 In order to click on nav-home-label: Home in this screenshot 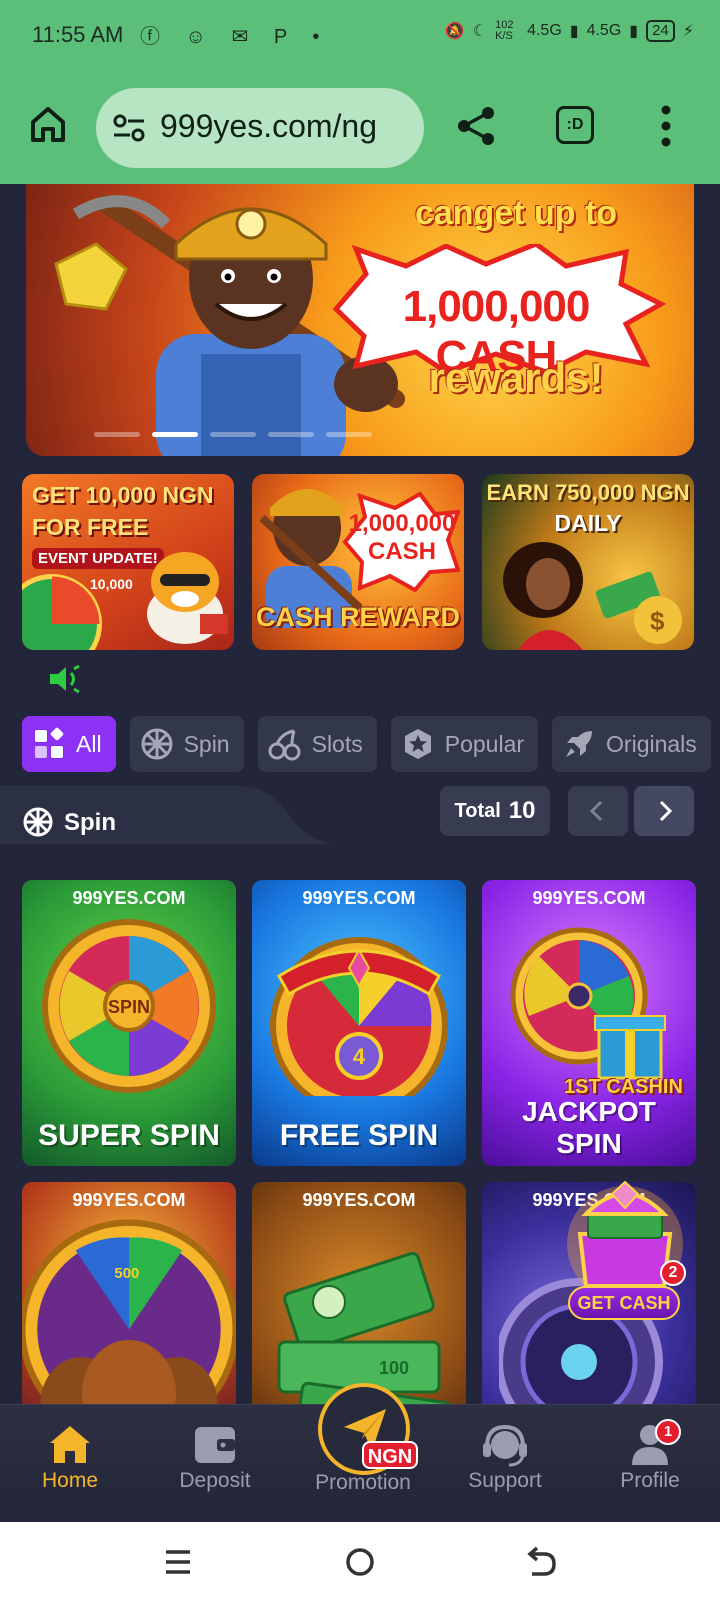, I will do `click(70, 1480)`.